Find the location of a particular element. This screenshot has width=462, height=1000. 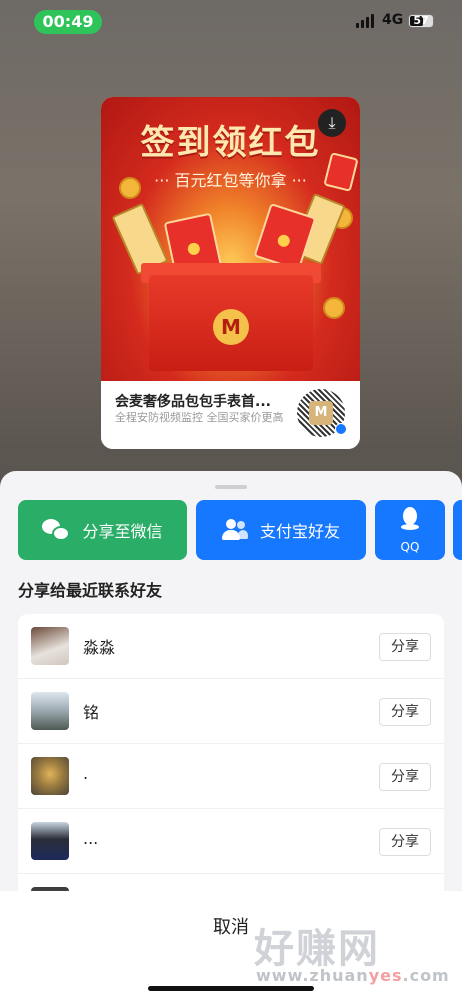

share-alipay-button: 支付宝好友 is located at coordinates (281, 530).